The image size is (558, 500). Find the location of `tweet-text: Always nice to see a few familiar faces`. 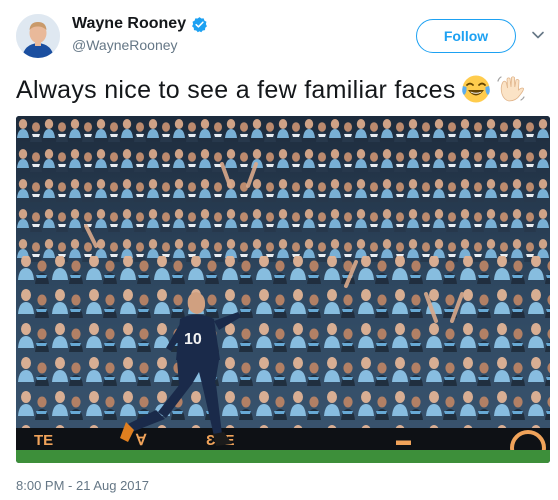

tweet-text: Always nice to see a few familiar faces is located at coordinates (271, 89).